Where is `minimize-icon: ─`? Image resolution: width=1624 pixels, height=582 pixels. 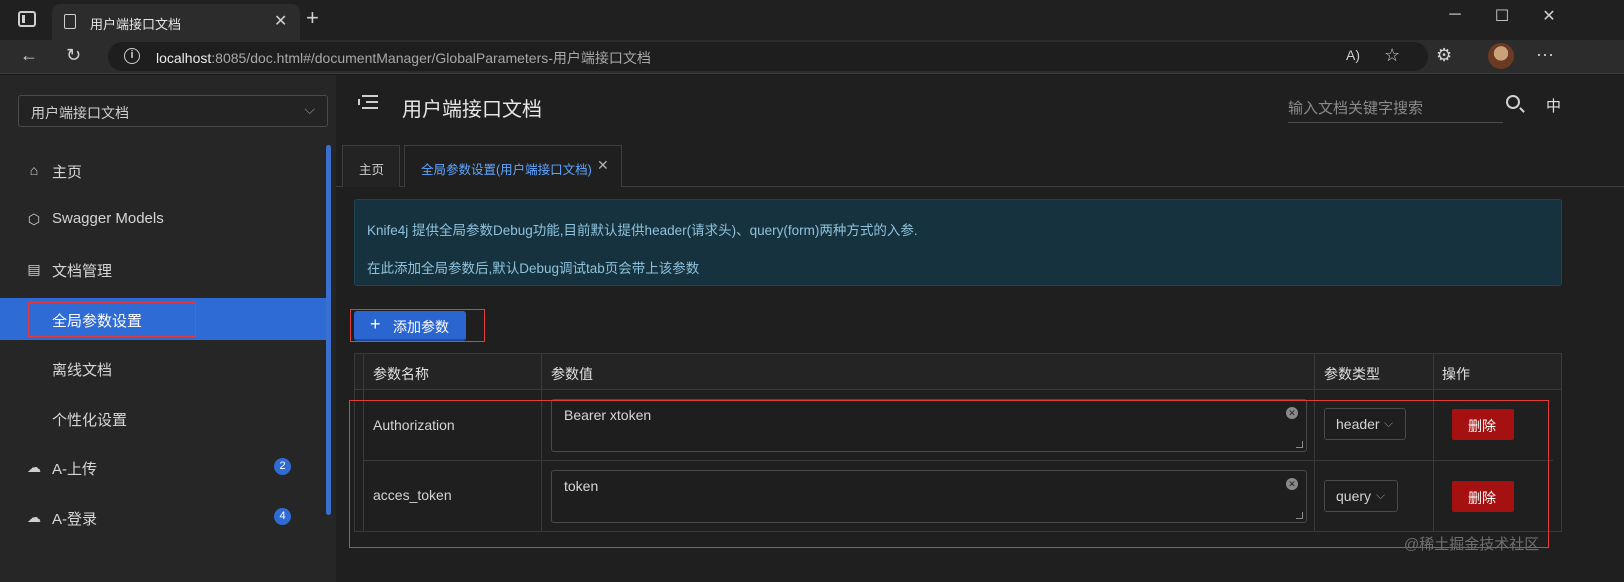 minimize-icon: ─ is located at coordinates (1455, 15).